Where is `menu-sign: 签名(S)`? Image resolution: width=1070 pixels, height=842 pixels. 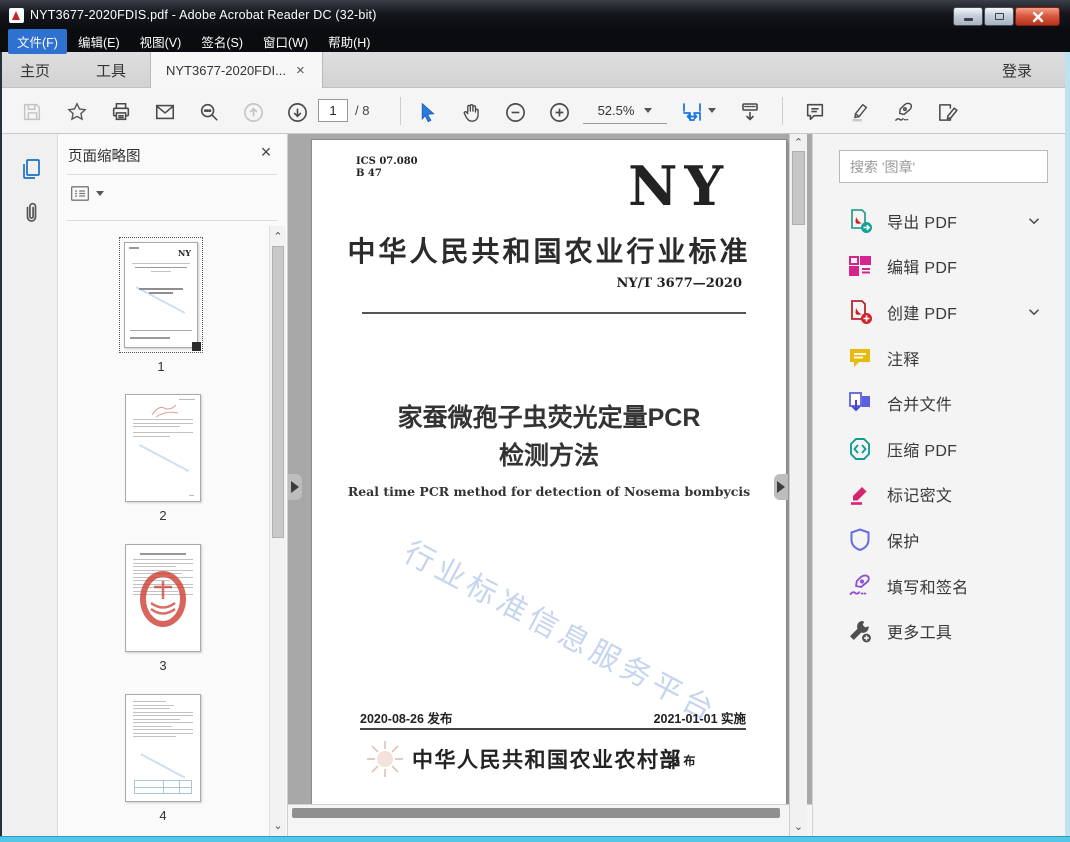 menu-sign: 签名(S) is located at coordinates (222, 41).